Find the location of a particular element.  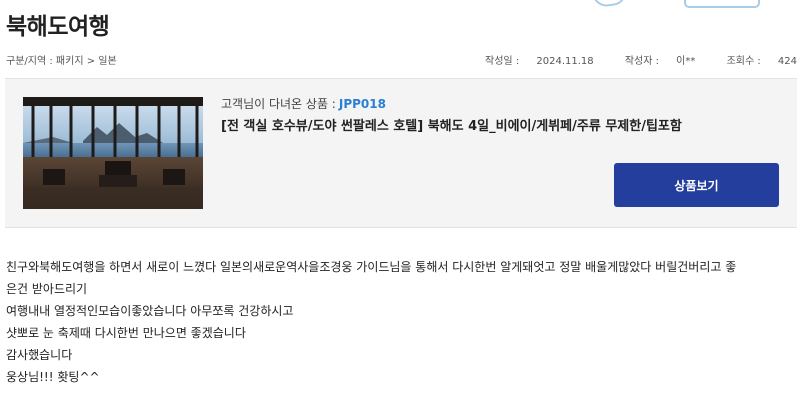

decorative-curve is located at coordinates (610, 4).